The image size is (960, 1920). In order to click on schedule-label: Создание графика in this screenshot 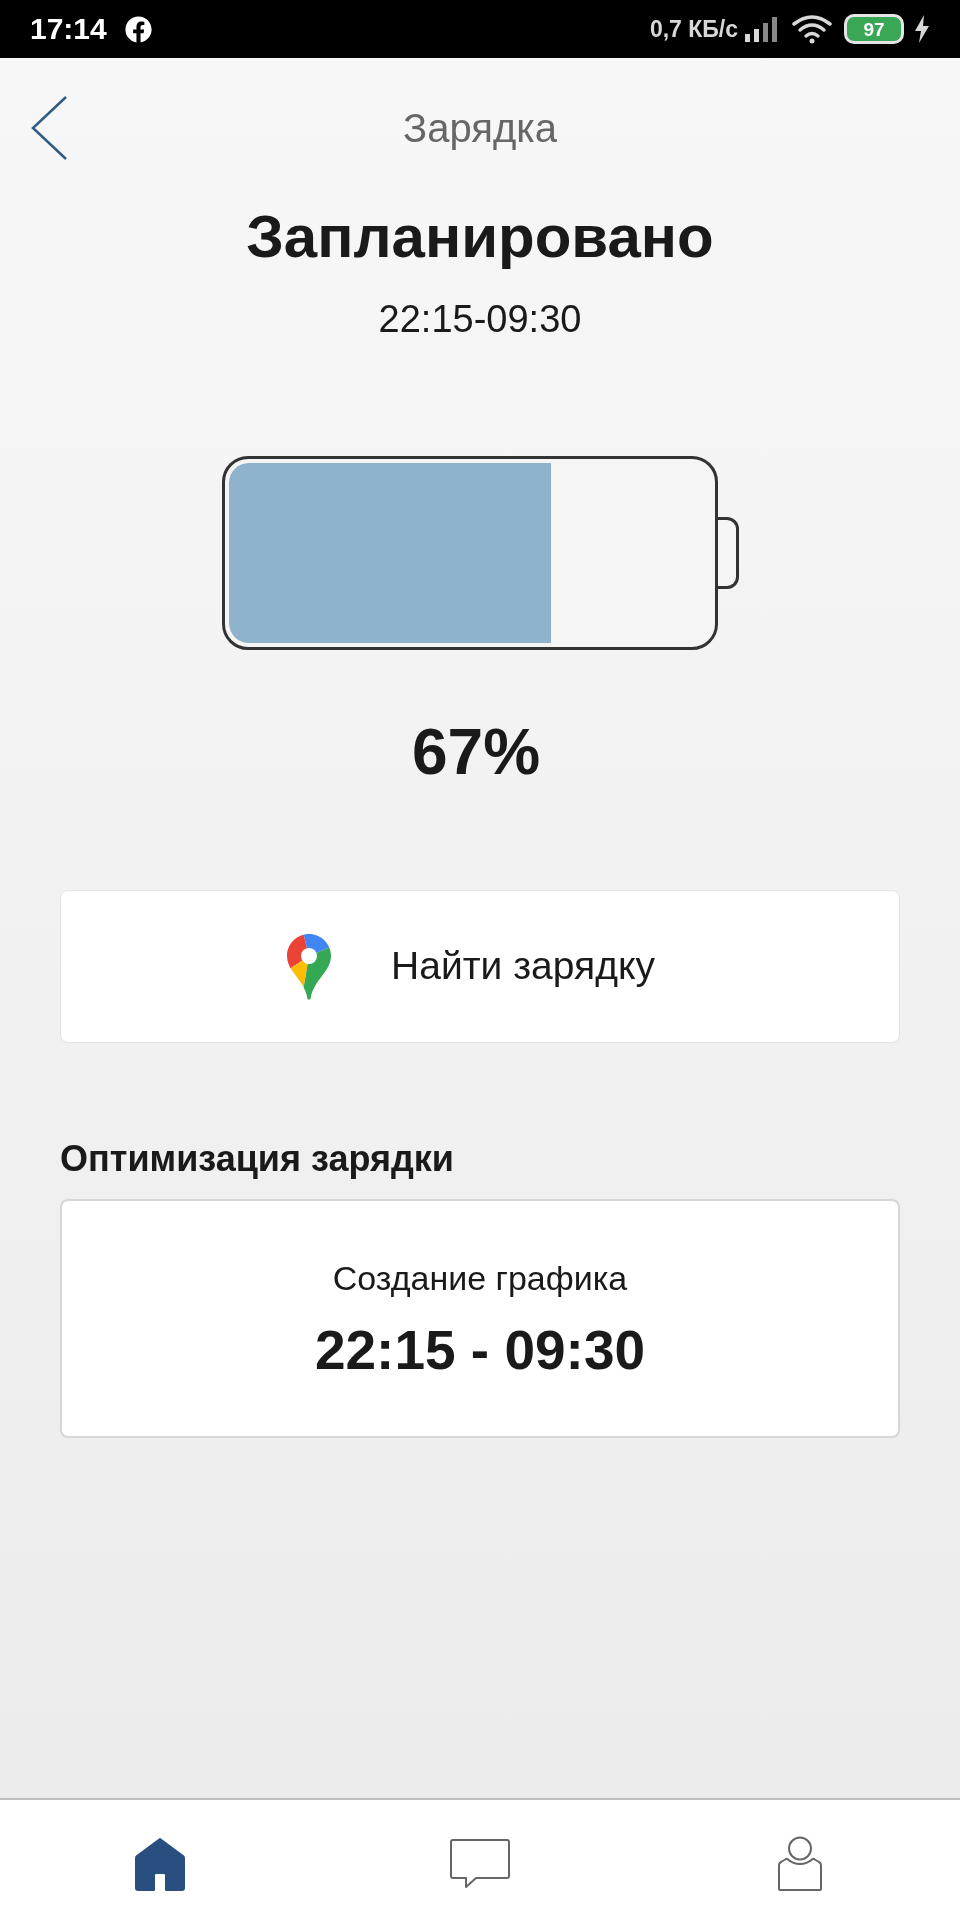, I will do `click(480, 1278)`.